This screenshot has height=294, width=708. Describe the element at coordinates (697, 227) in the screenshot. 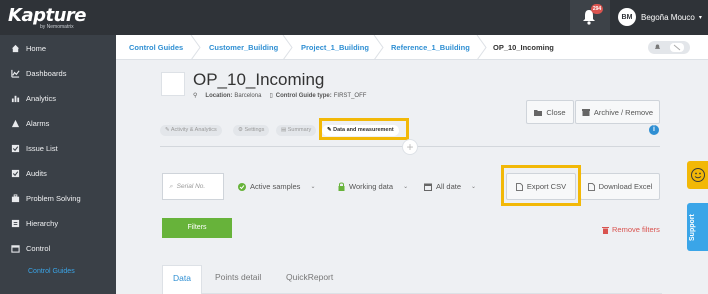

I see `support-tab: Support` at that location.